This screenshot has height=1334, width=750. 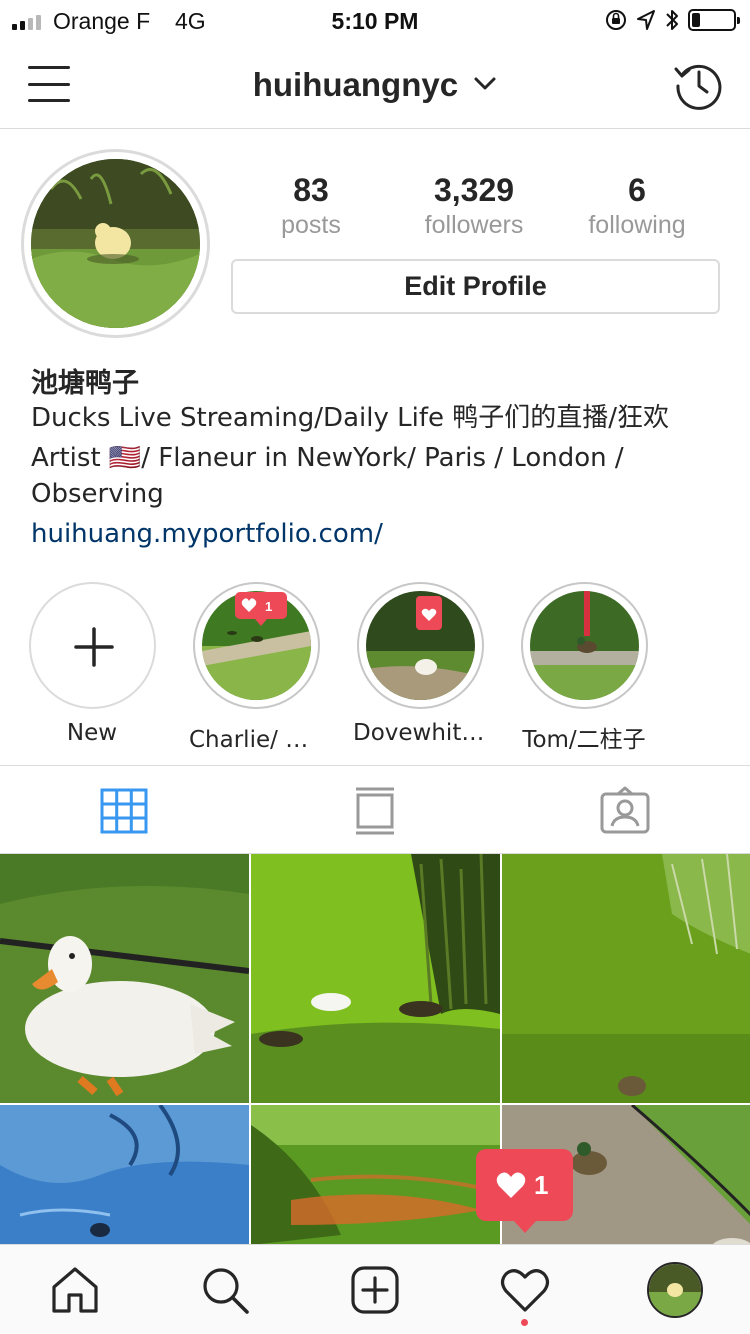 What do you see at coordinates (85, 383) in the screenshot?
I see `profile-display-name: 池塘鸭子` at bounding box center [85, 383].